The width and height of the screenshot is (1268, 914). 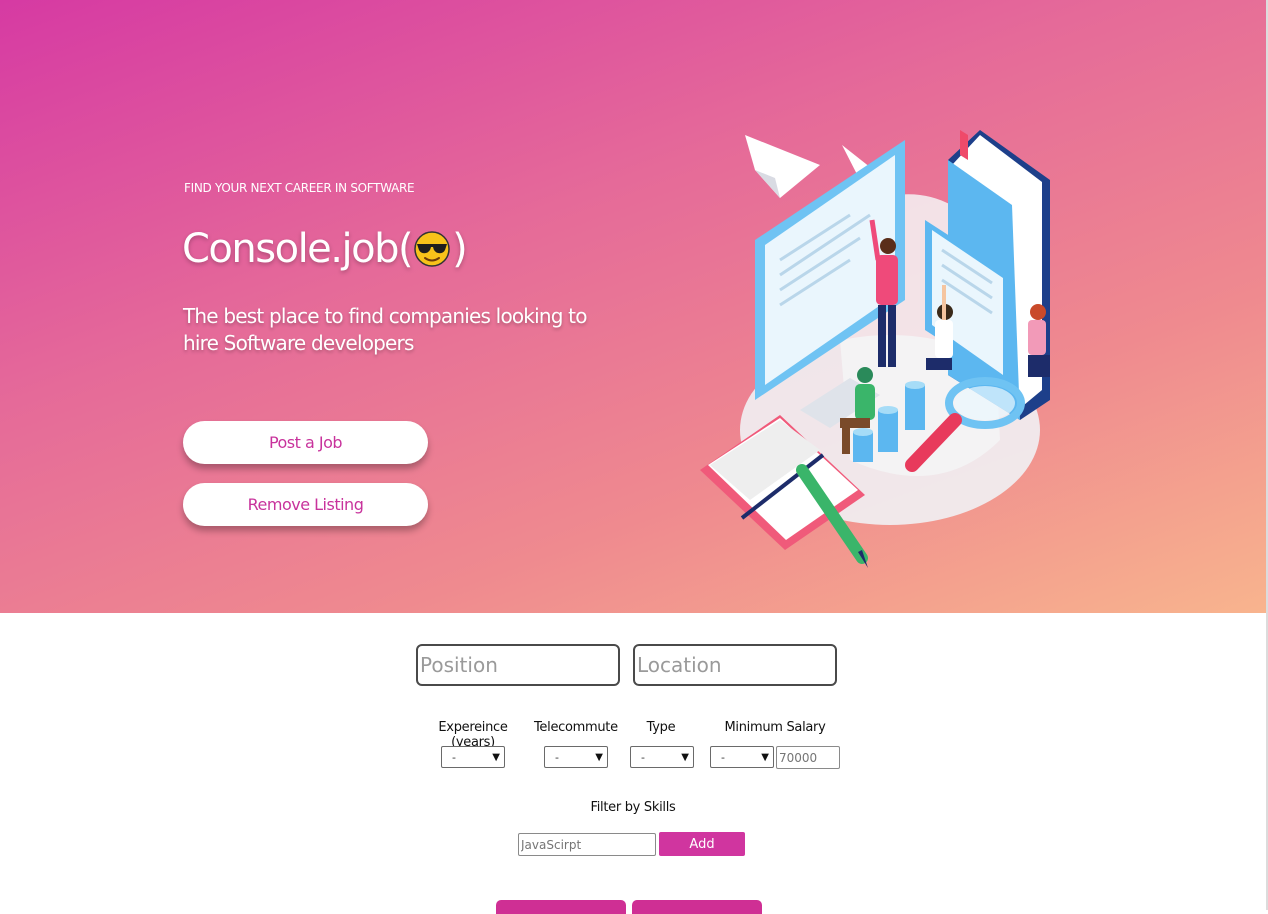 I want to click on telecommute-label: Telecommute, so click(x=576, y=727).